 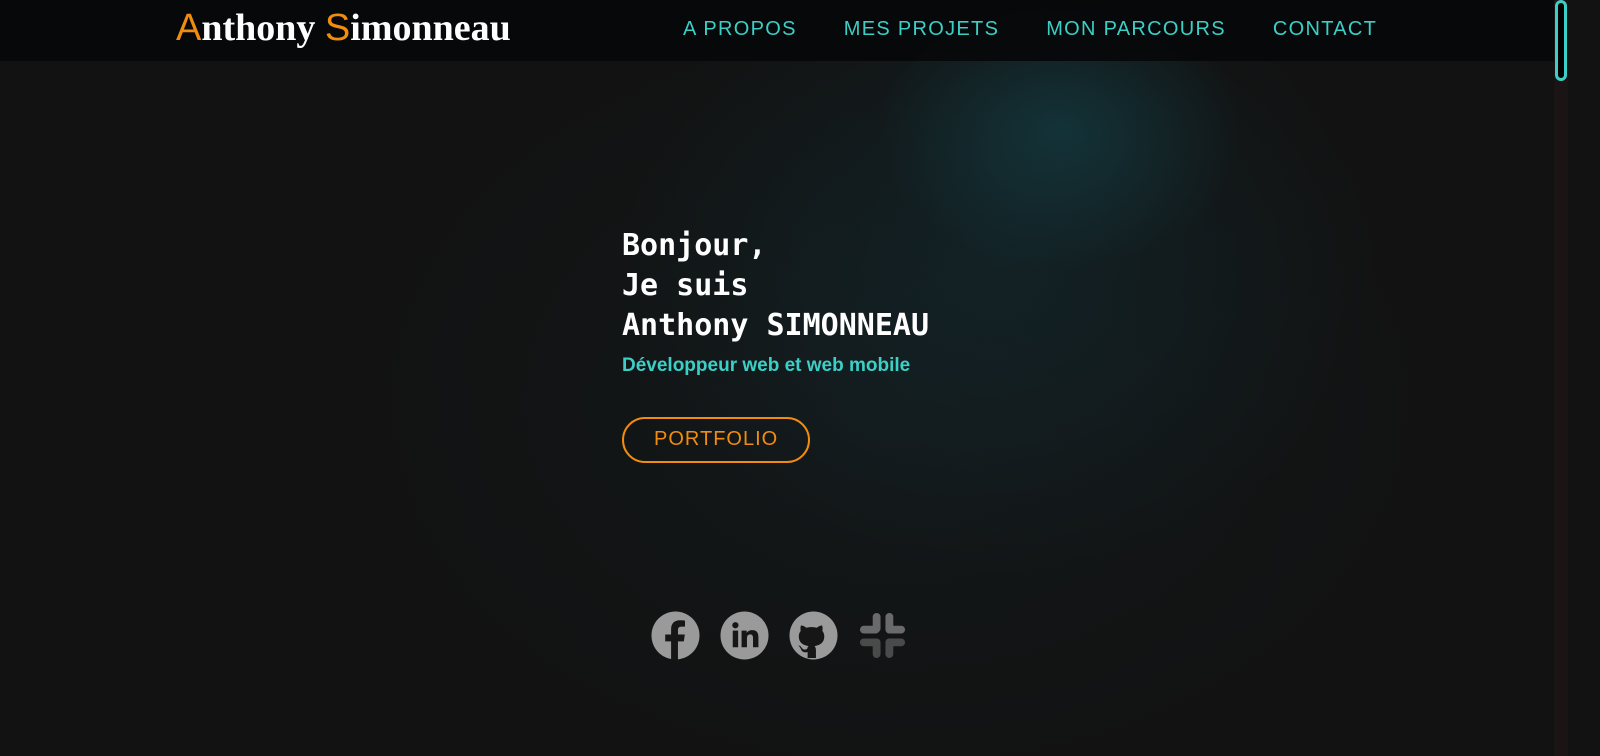 What do you see at coordinates (921, 29) in the screenshot?
I see `nav-mes-projets: MES PROJETS` at bounding box center [921, 29].